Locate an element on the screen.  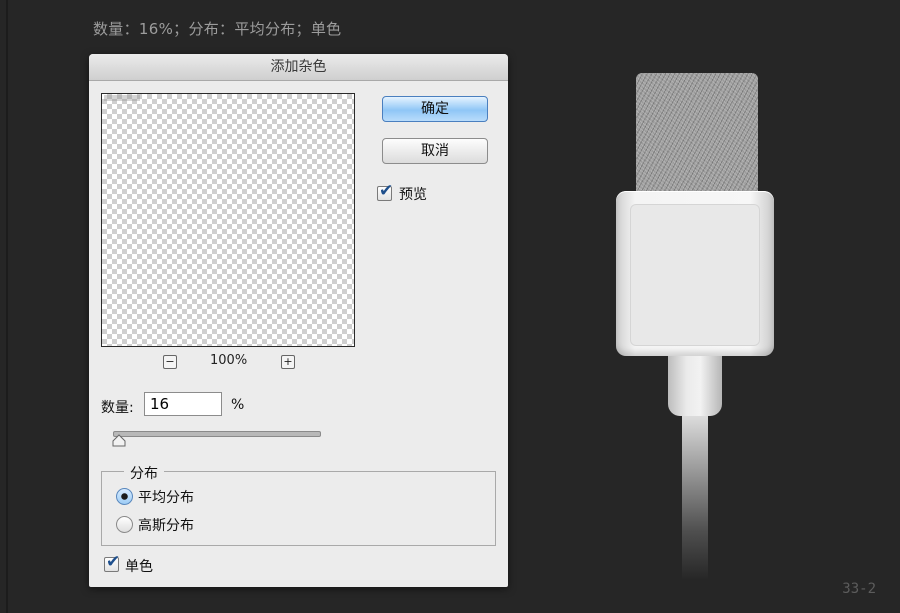
slider-thumb-icon is located at coordinates (119, 441).